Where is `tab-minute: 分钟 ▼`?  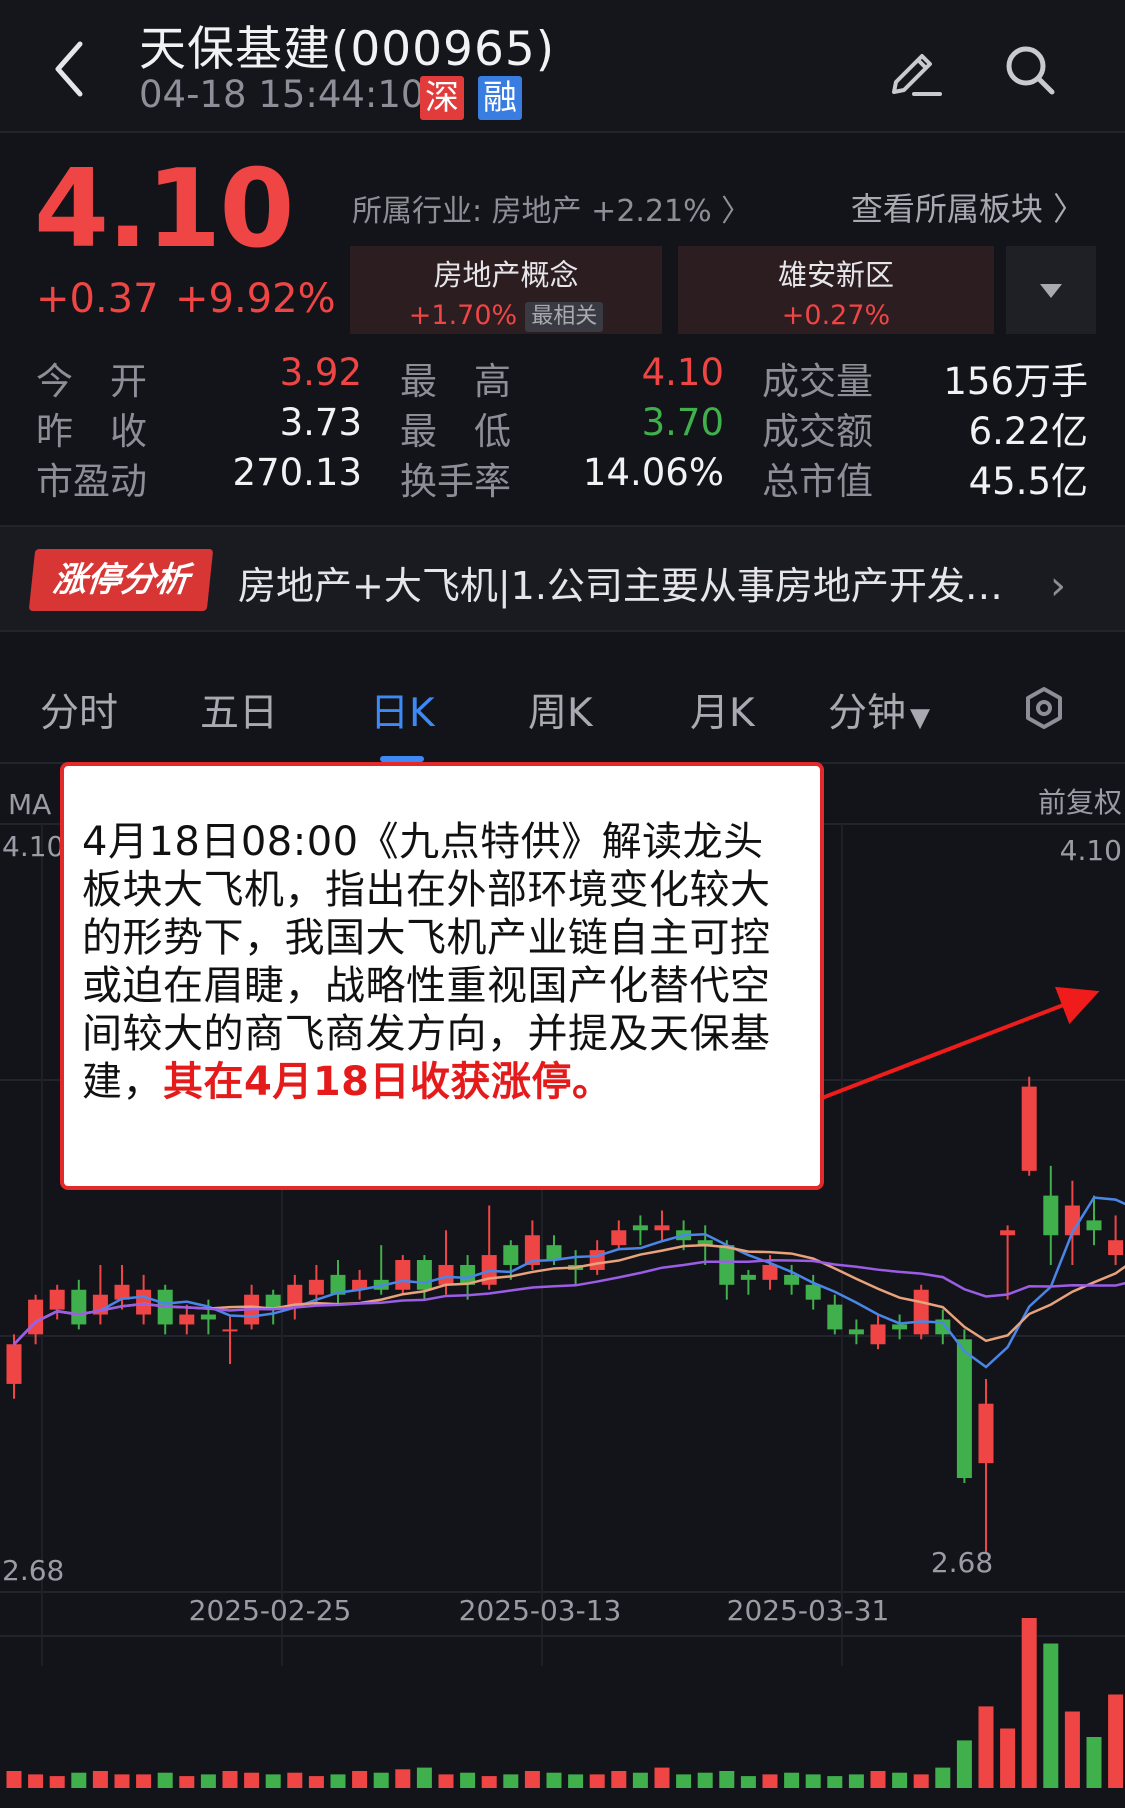 tab-minute: 分钟 ▼ is located at coordinates (879, 710).